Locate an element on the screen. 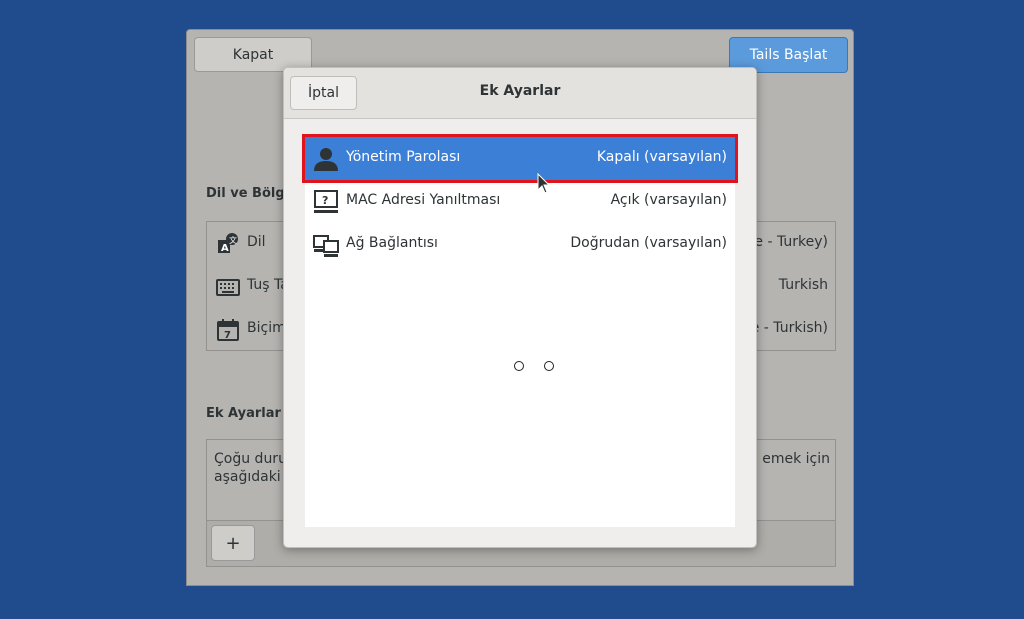 This screenshot has height=619, width=1024. extra-text-line2: aşağıdaki is located at coordinates (247, 477).